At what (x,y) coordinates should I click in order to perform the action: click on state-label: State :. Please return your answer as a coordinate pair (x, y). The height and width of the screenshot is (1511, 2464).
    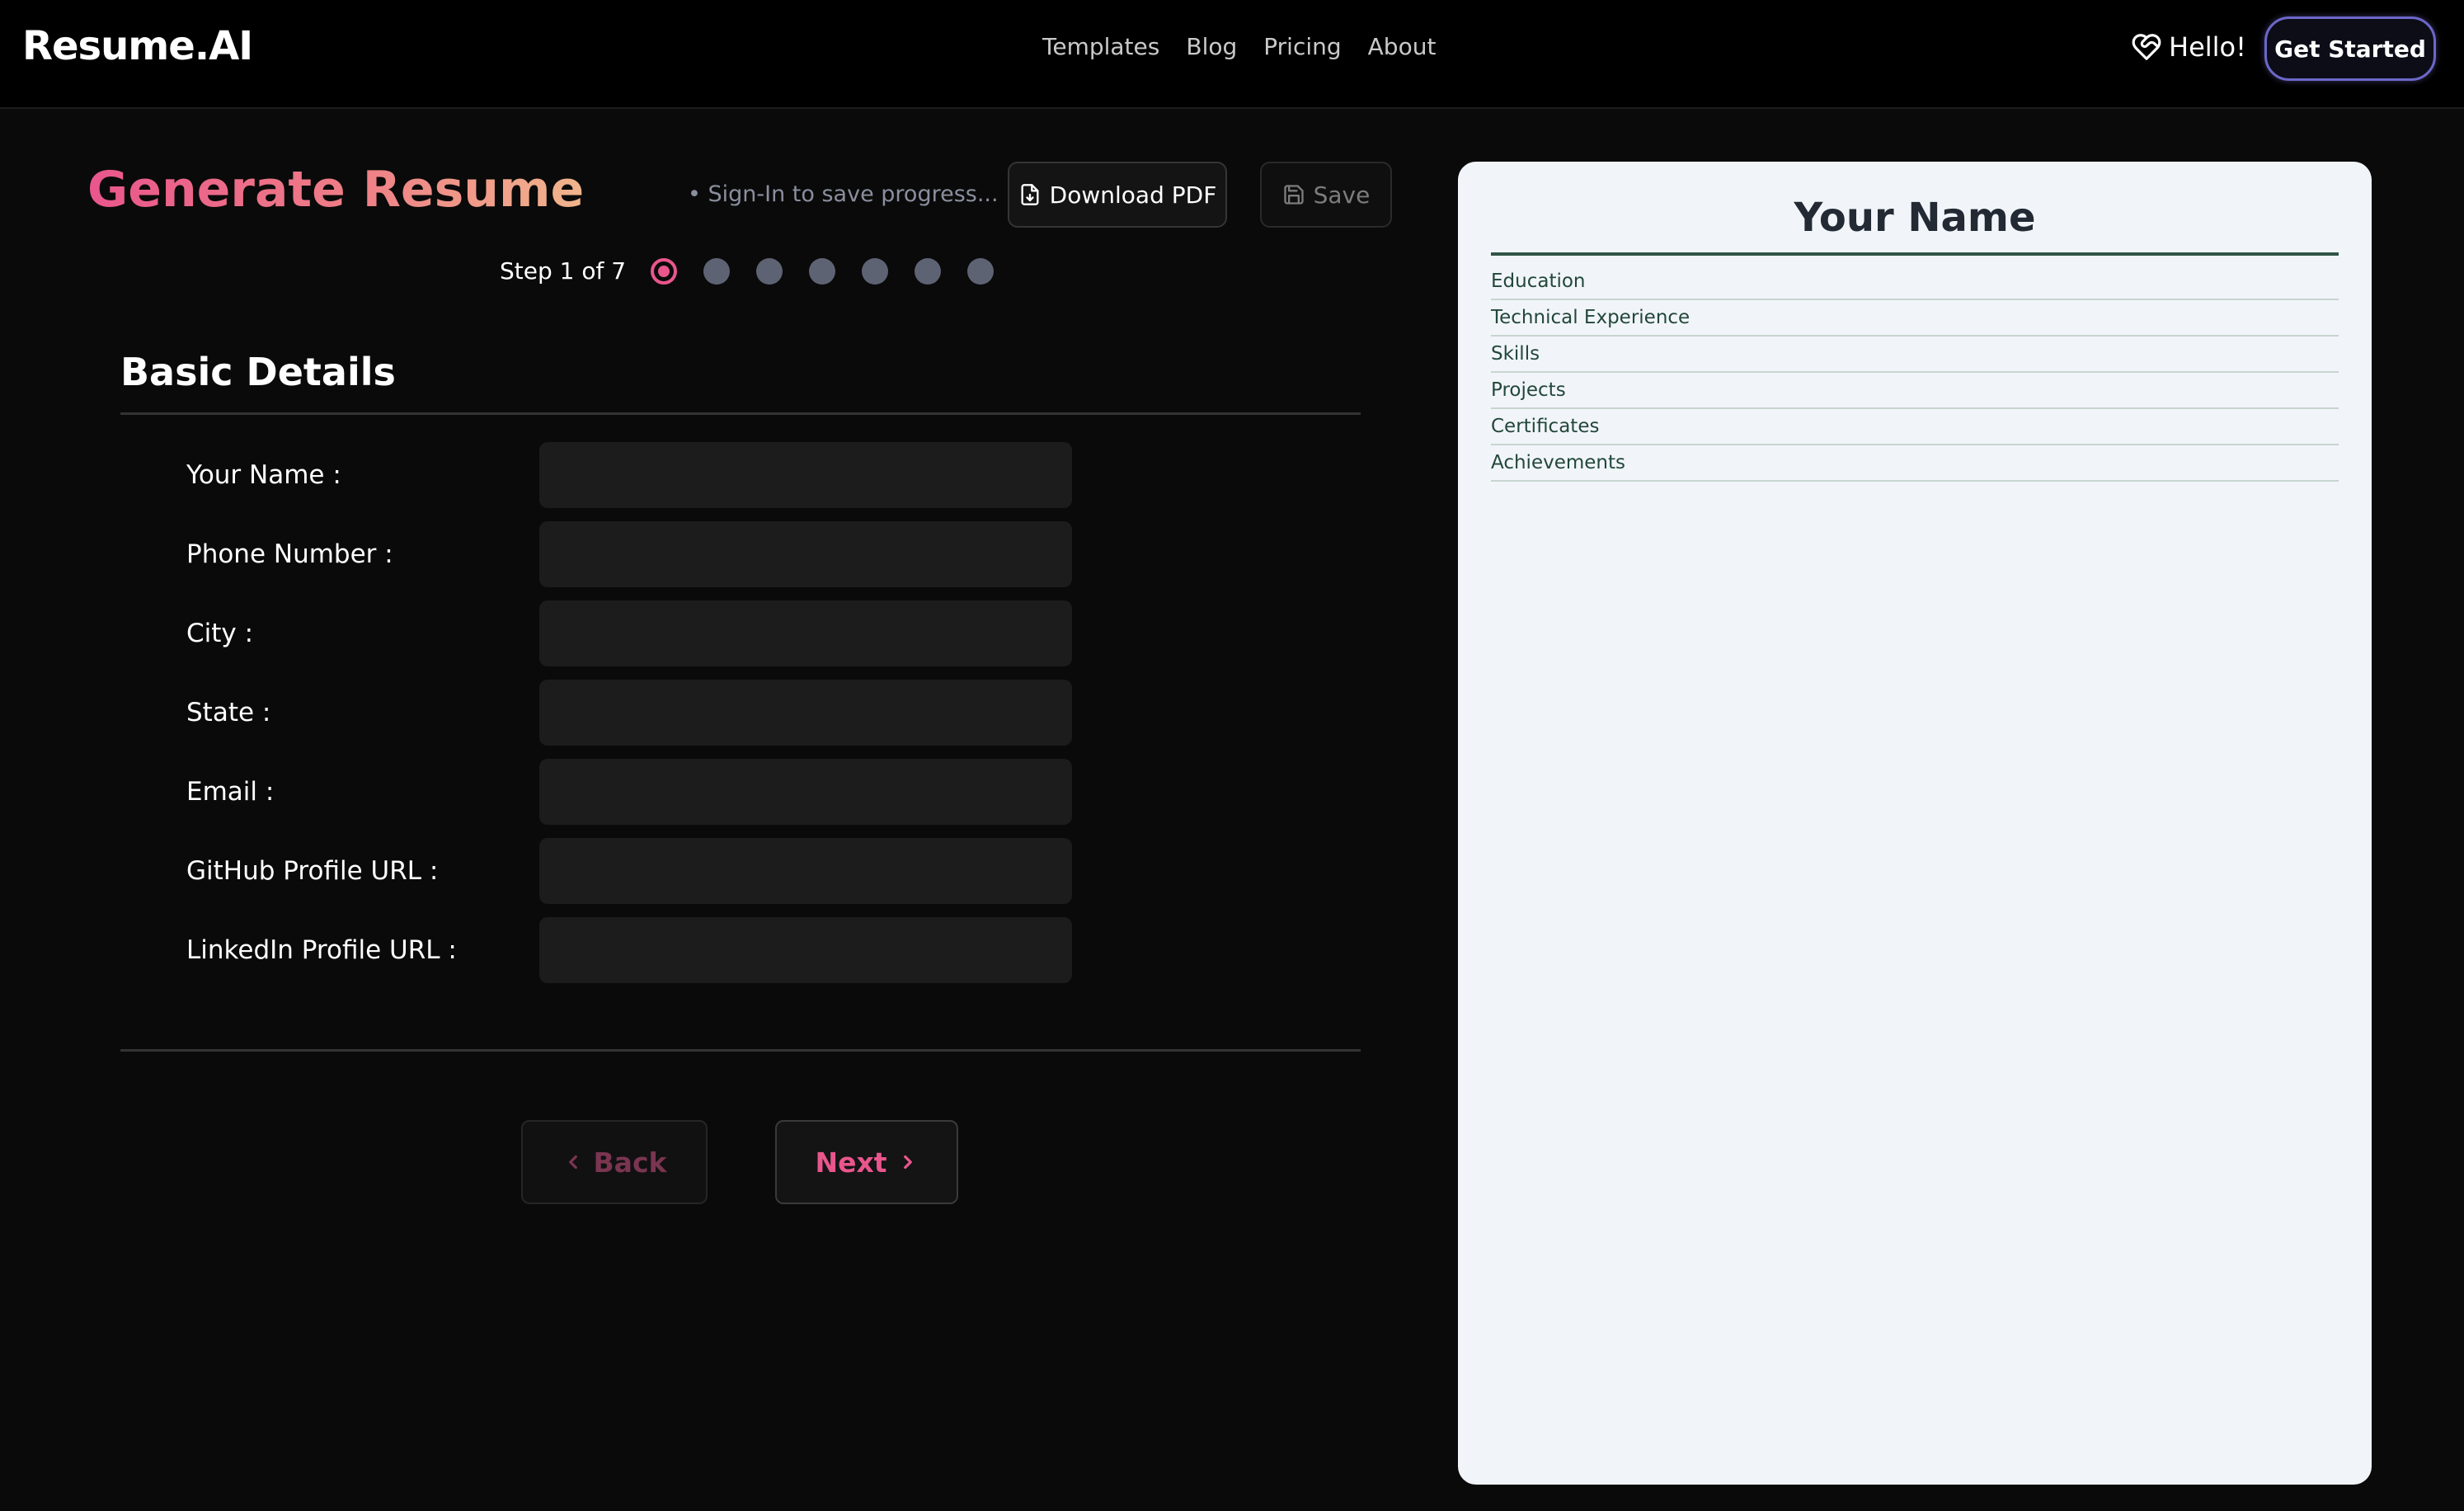
    Looking at the image, I should click on (228, 713).